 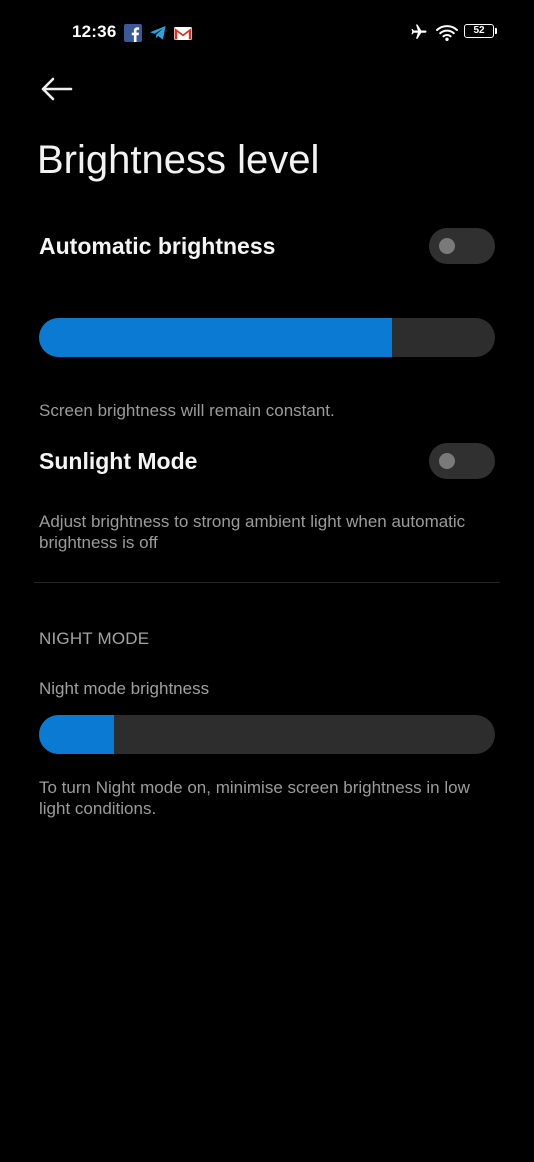 I want to click on battery-level: 52, so click(x=479, y=30).